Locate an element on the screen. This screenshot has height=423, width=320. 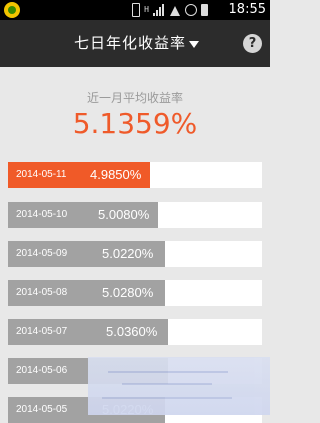
list-item: 2014-05-11 4.9850% is located at coordinates (135, 175).